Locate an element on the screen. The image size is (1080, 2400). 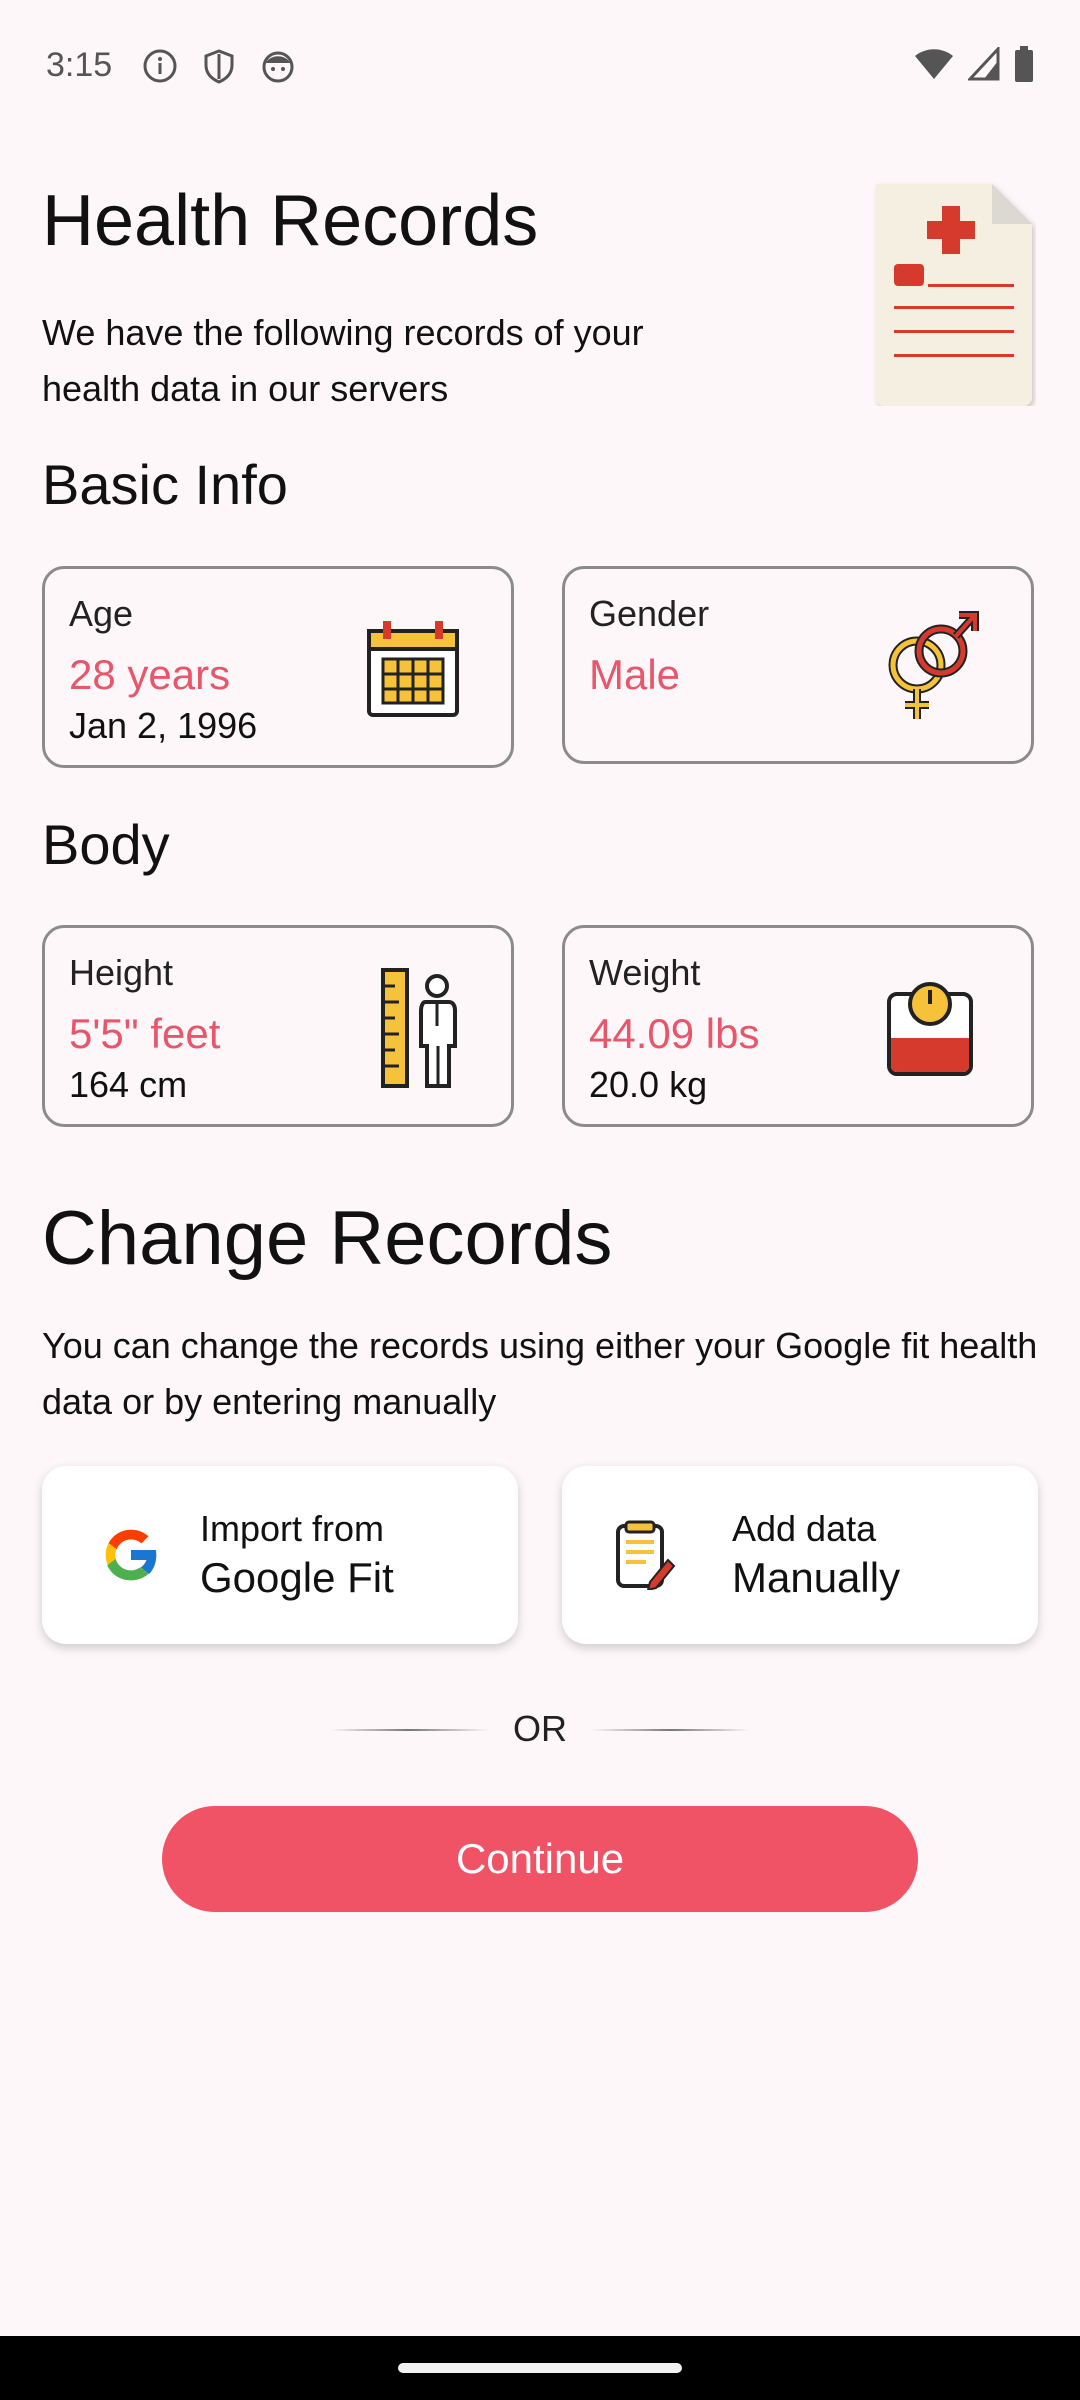
manual-line1: Add data is located at coordinates (804, 1528).